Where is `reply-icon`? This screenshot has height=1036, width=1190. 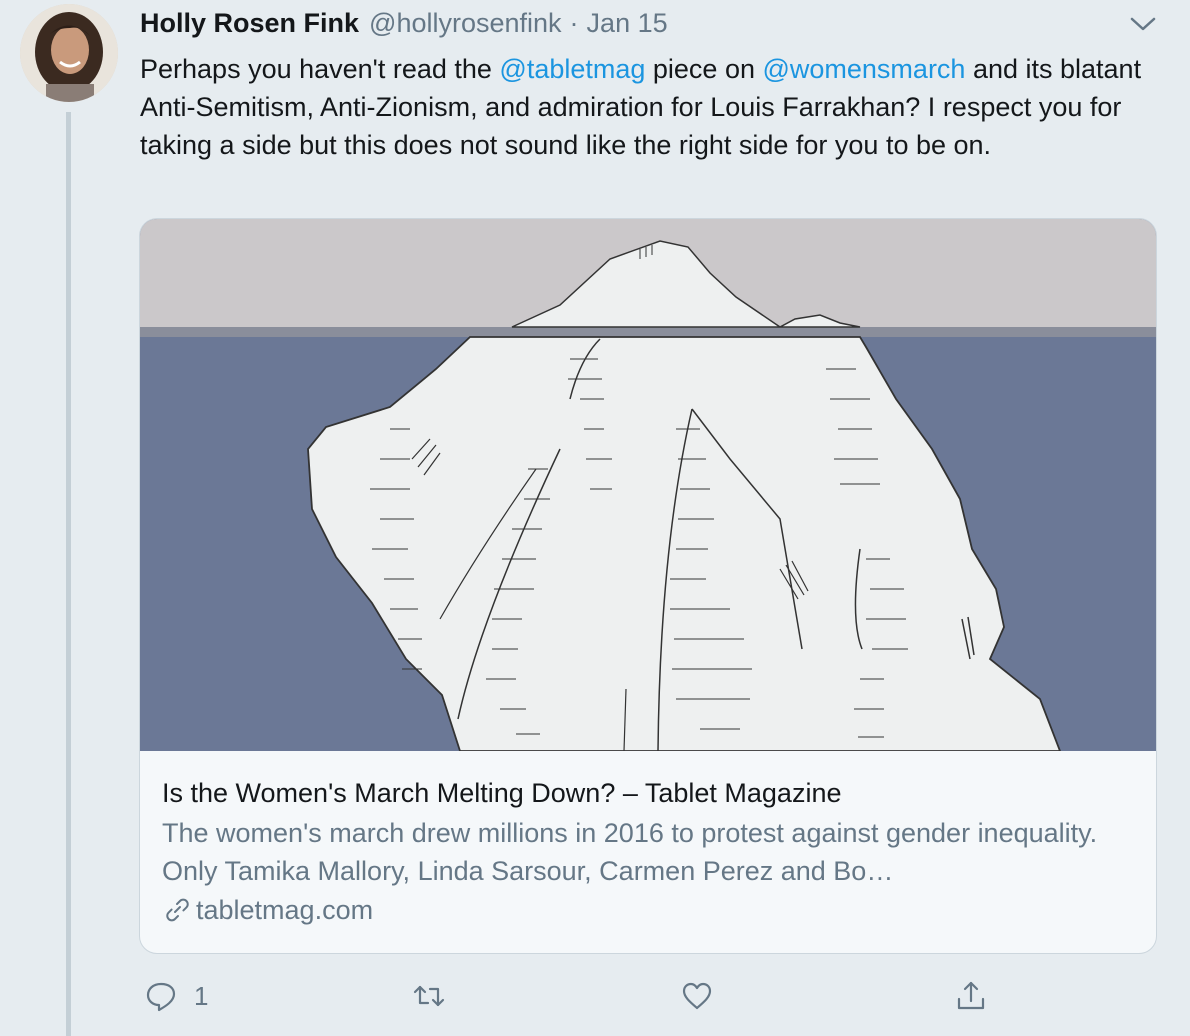
reply-icon is located at coordinates (161, 997).